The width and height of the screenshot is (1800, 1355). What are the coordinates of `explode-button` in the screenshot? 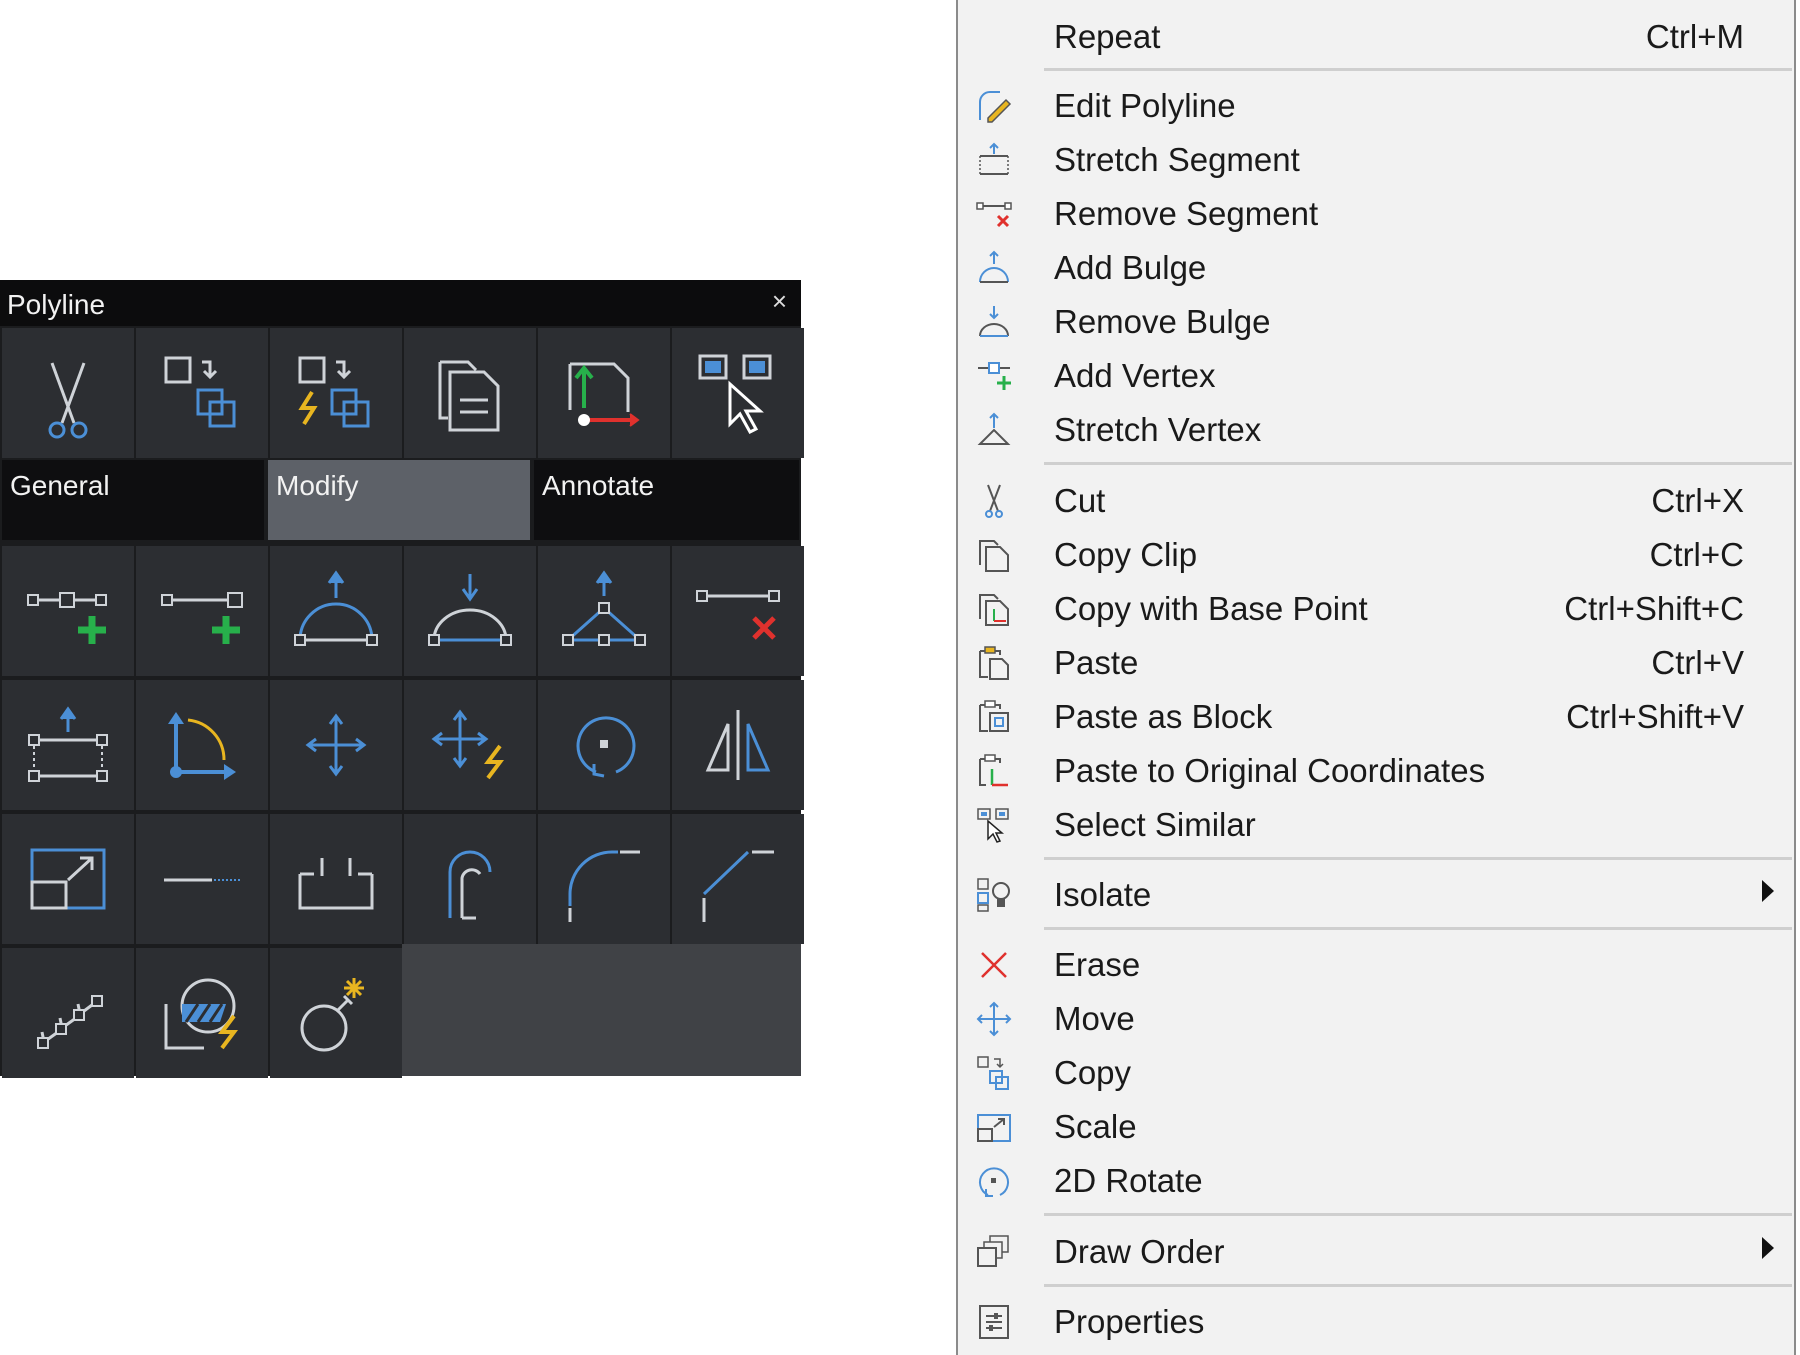 It's located at (336, 1013).